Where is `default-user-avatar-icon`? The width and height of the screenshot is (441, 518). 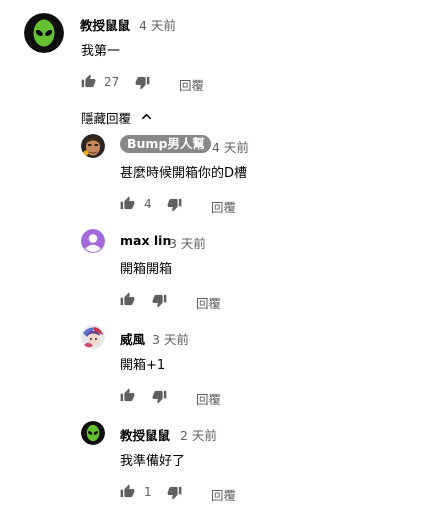
default-user-avatar-icon is located at coordinates (93, 241).